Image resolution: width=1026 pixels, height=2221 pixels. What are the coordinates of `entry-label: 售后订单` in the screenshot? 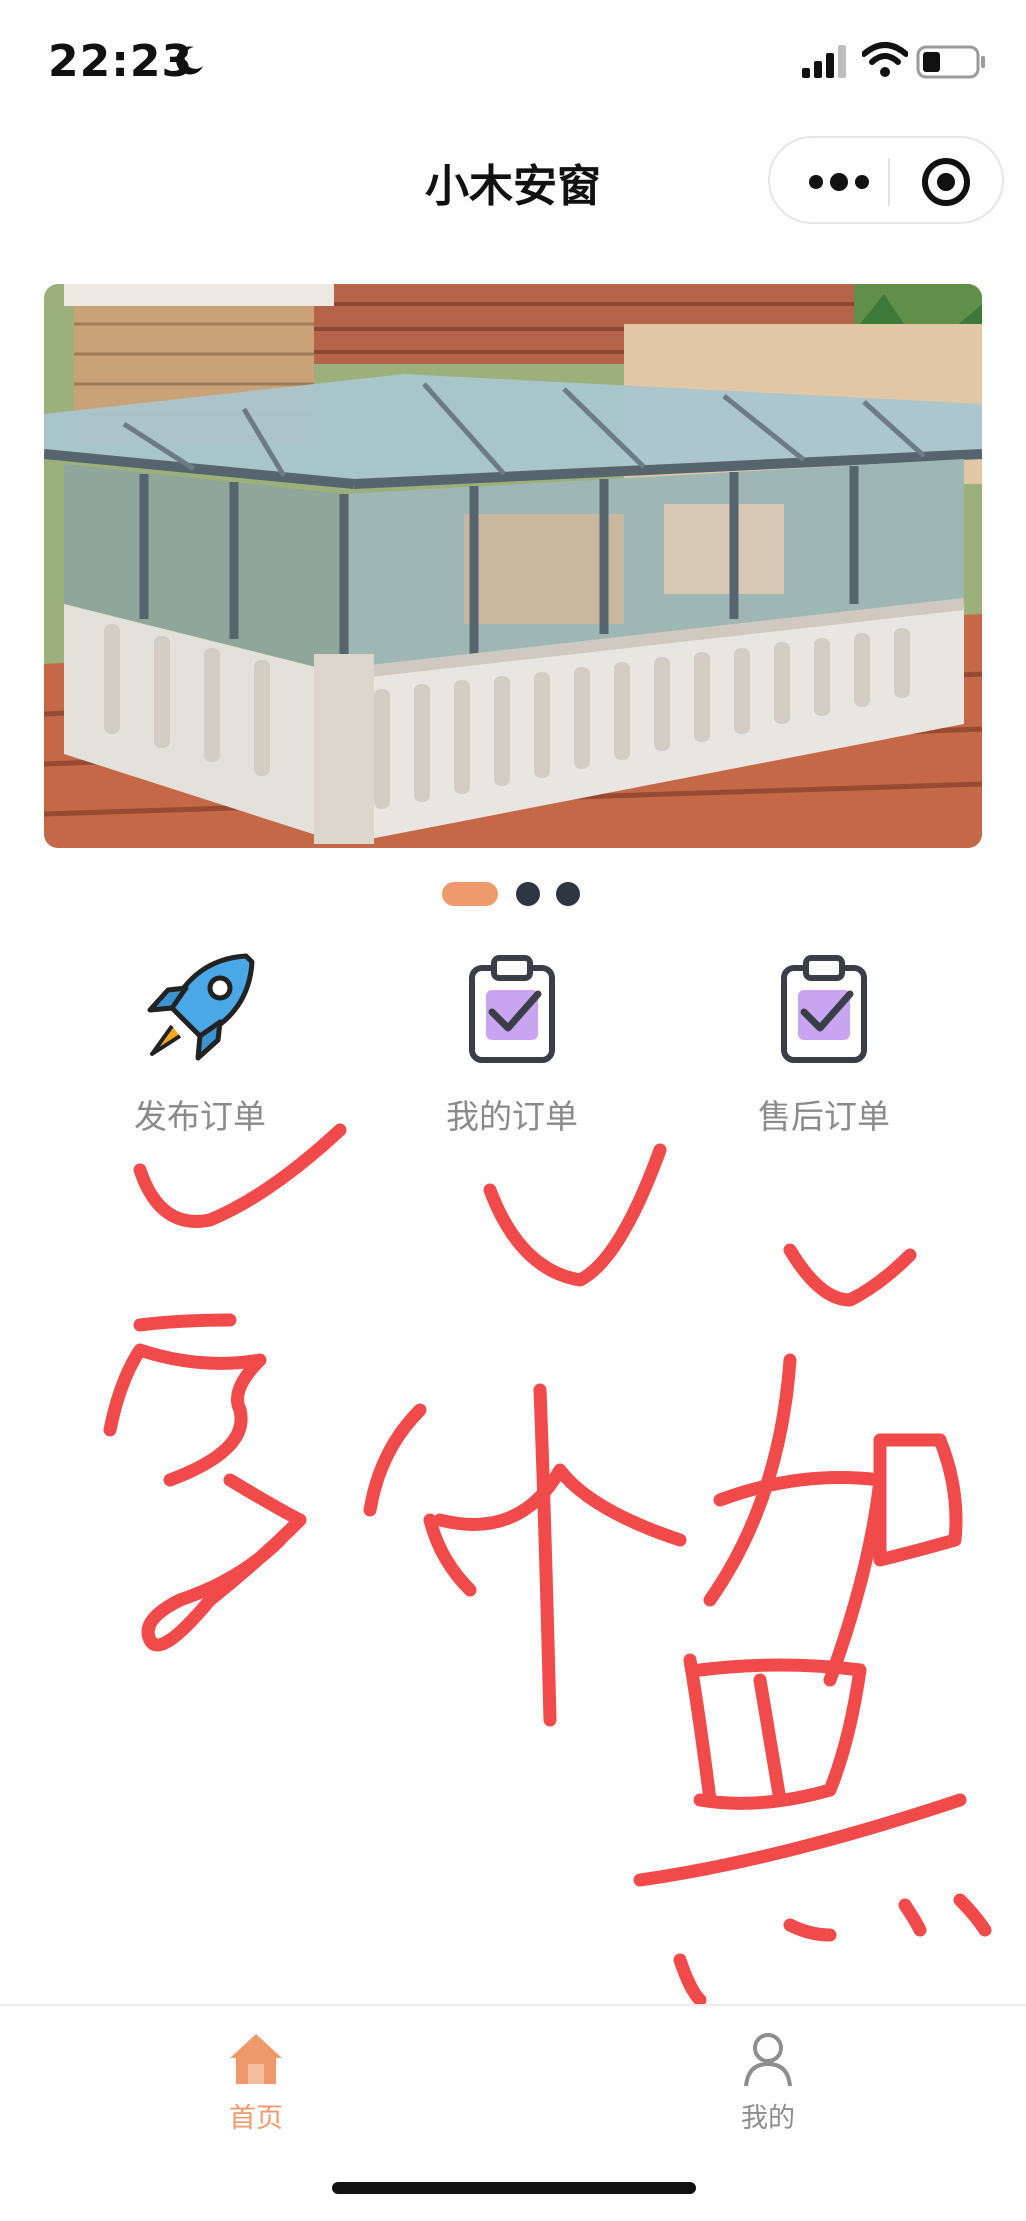 It's located at (824, 1116).